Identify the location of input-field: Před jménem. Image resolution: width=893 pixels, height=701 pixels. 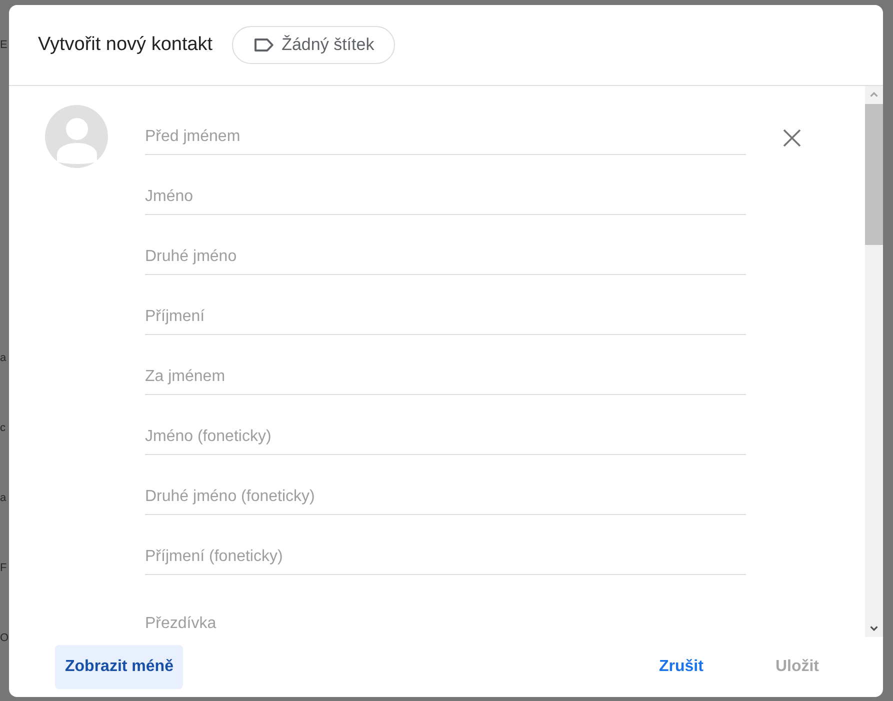
(445, 137).